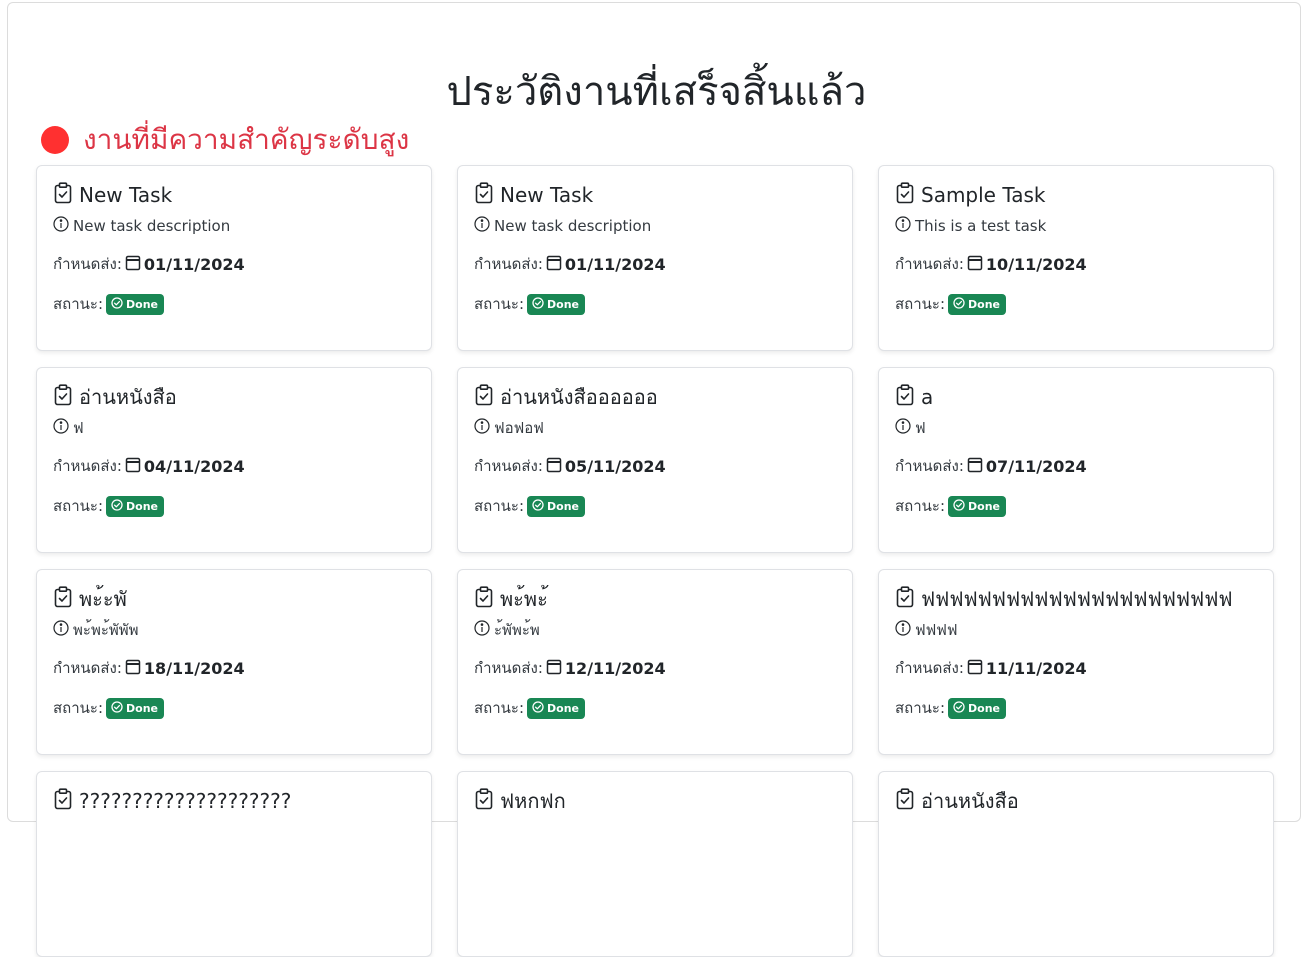 This screenshot has height=957, width=1313. What do you see at coordinates (656, 92) in the screenshot?
I see `page-title: ประวัติงานที่เสร็จสิ้นแล้ว` at bounding box center [656, 92].